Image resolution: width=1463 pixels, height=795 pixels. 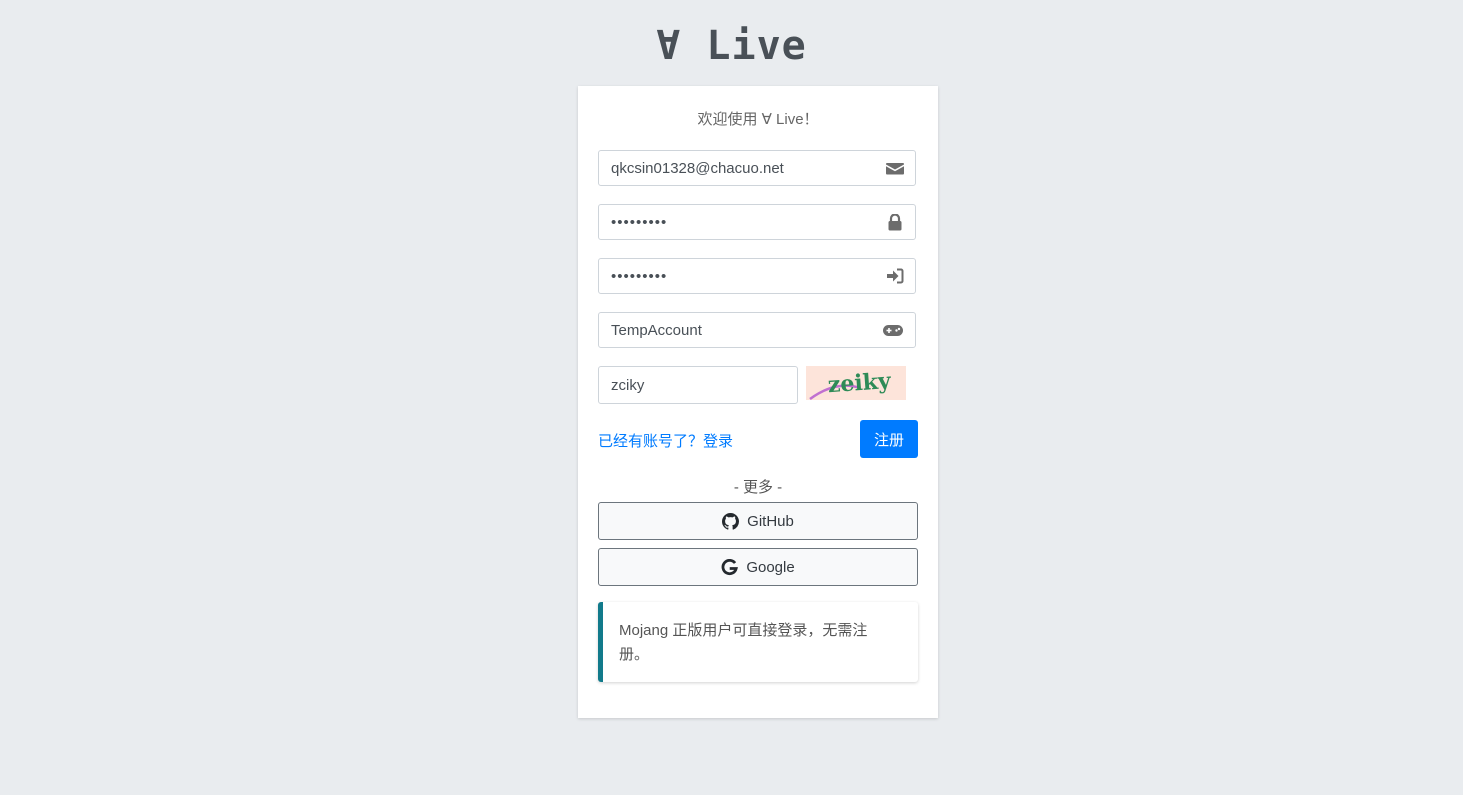 What do you see at coordinates (758, 119) in the screenshot?
I see `welcome-text: 欢迎使用 ∀ Live！` at bounding box center [758, 119].